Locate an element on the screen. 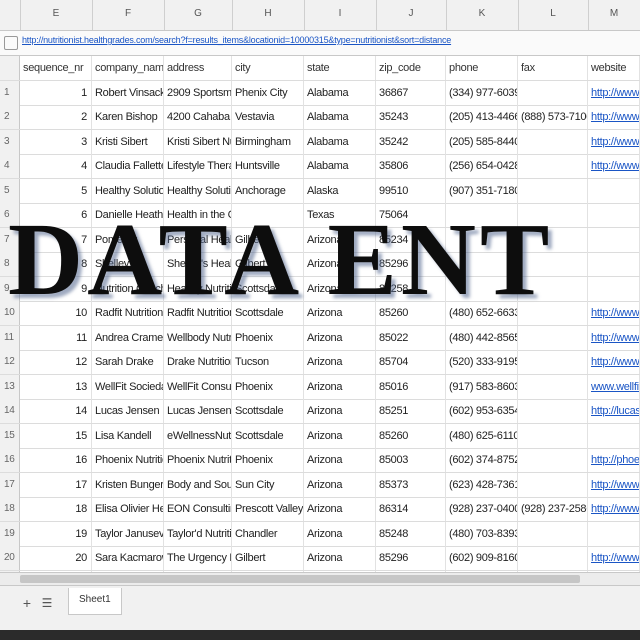 This screenshot has width=640, height=640. cell-phone: (205) 413-4466 is located at coordinates (482, 117).